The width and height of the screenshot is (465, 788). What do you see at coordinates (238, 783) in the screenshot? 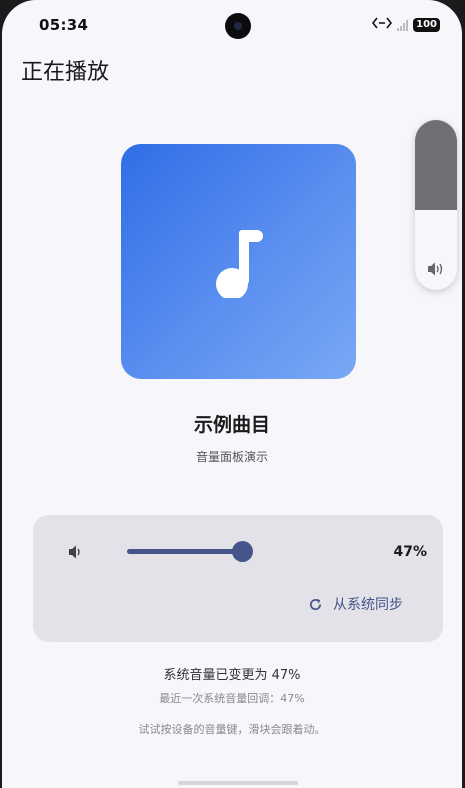
I see `home-indicator` at bounding box center [238, 783].